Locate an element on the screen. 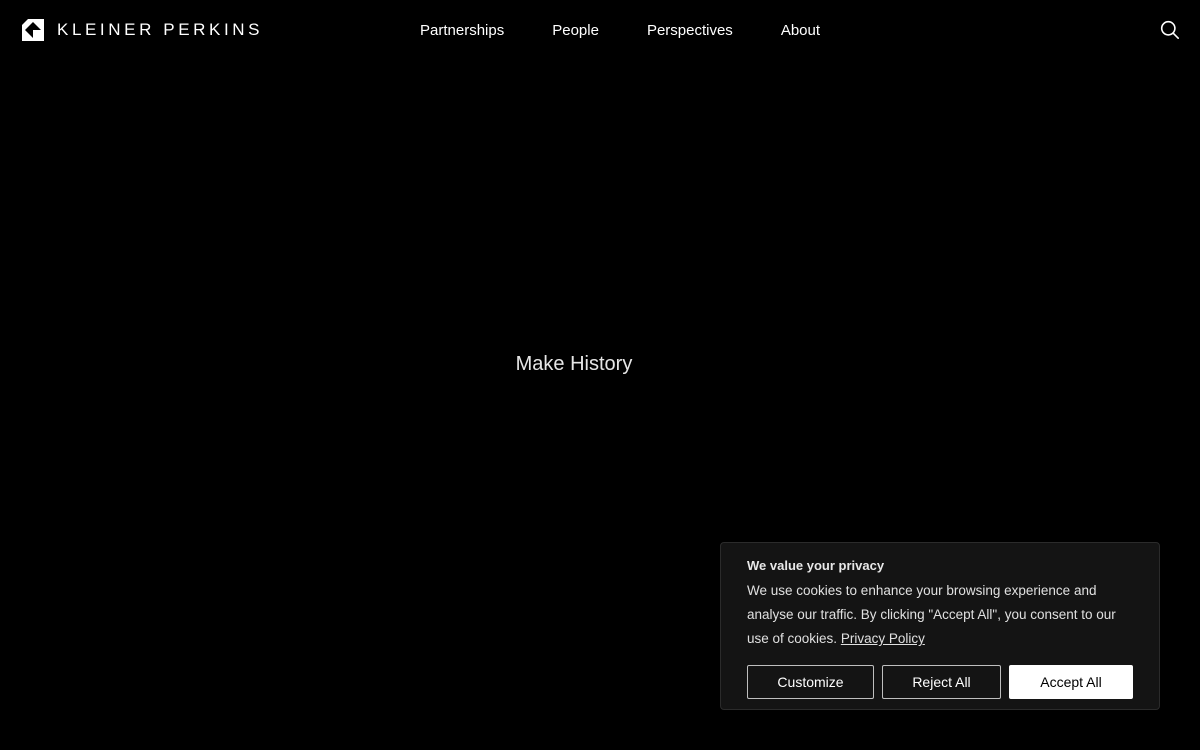  accept-all-button: Accept All is located at coordinates (1071, 682).